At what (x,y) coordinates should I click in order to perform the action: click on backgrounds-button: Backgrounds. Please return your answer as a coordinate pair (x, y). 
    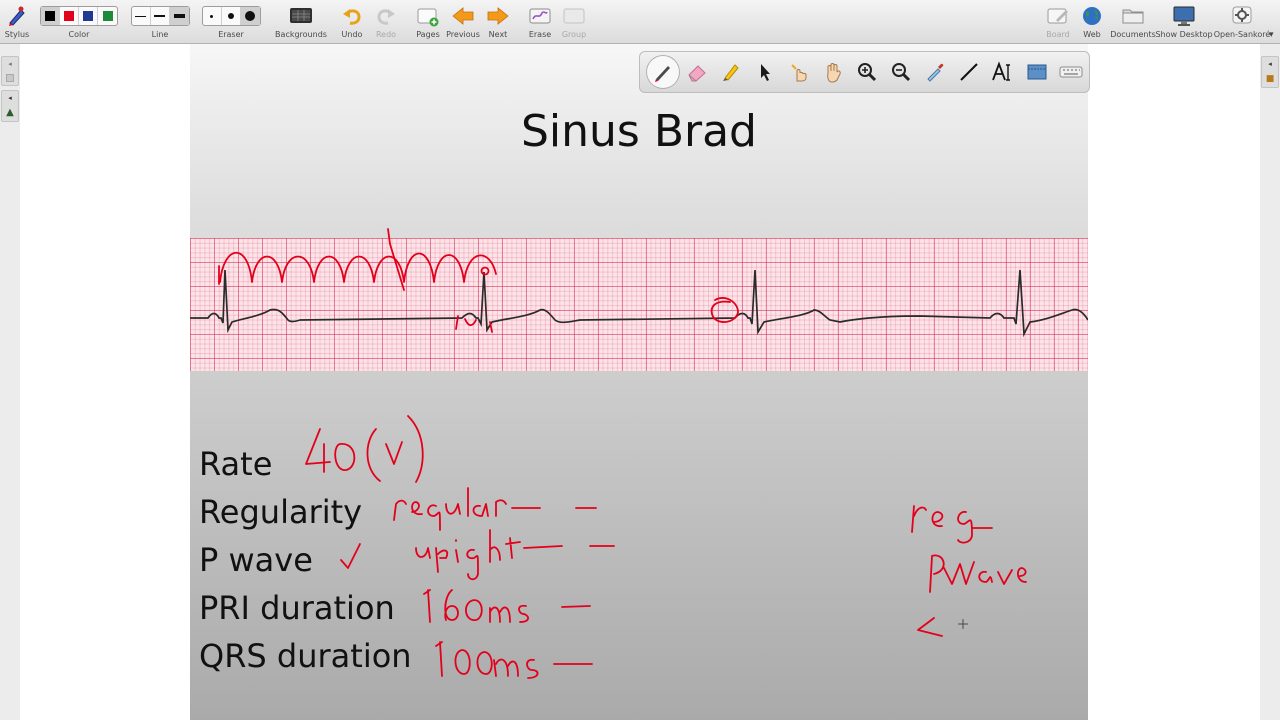
    Looking at the image, I should click on (301, 23).